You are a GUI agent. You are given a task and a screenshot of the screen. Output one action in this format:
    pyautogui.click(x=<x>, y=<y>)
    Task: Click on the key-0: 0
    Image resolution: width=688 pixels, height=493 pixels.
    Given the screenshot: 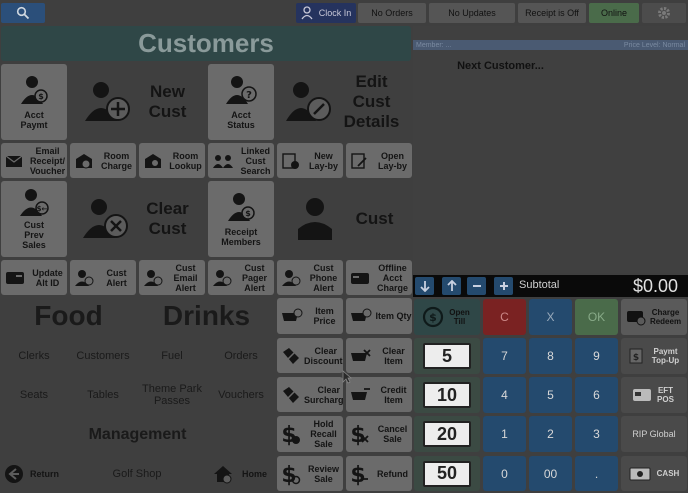 What is the action you would take?
    pyautogui.click(x=504, y=473)
    